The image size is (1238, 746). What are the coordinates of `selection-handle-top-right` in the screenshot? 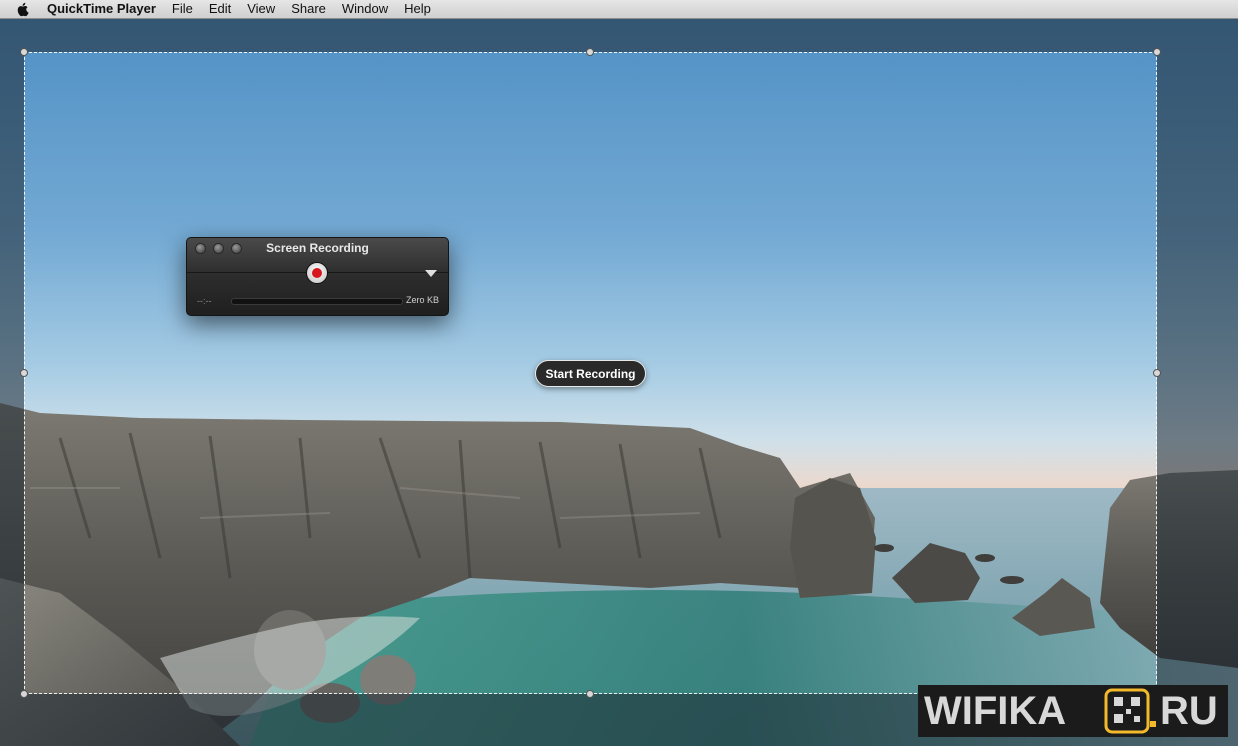 It's located at (1157, 52).